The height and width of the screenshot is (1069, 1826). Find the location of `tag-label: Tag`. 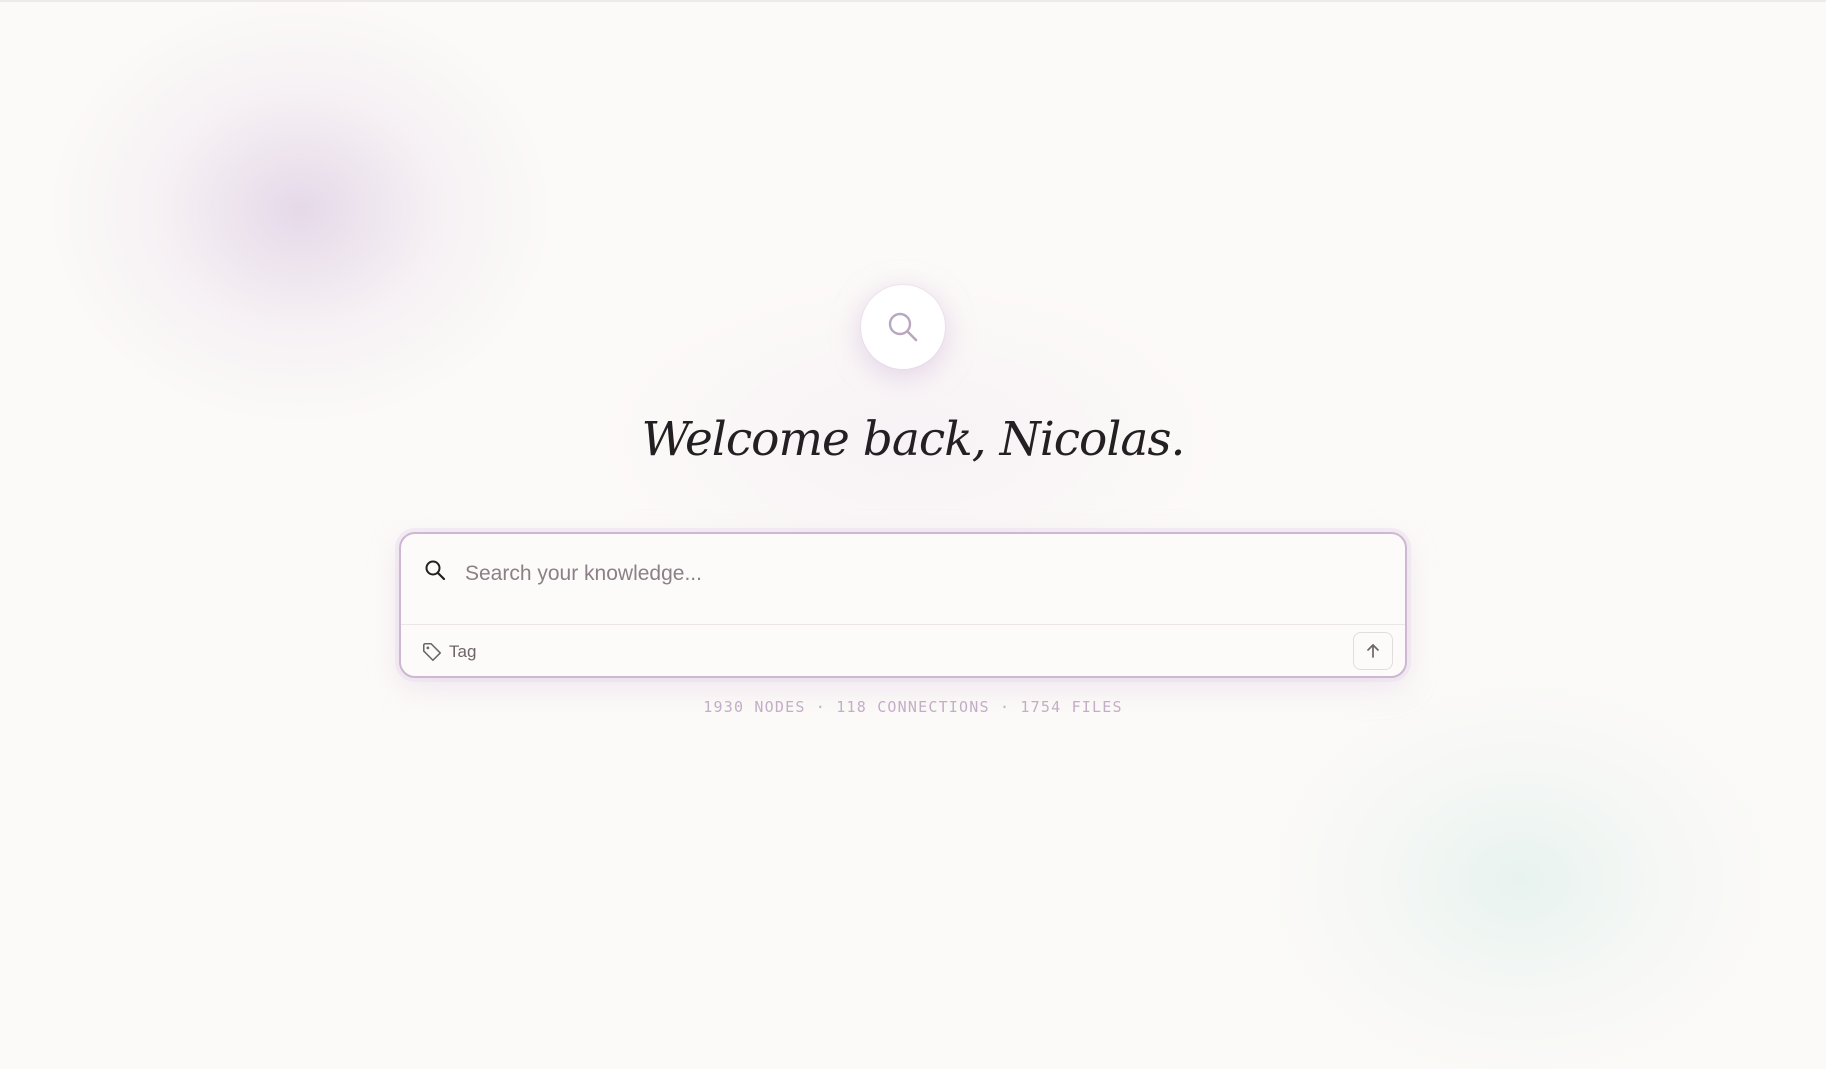

tag-label: Tag is located at coordinates (463, 651).